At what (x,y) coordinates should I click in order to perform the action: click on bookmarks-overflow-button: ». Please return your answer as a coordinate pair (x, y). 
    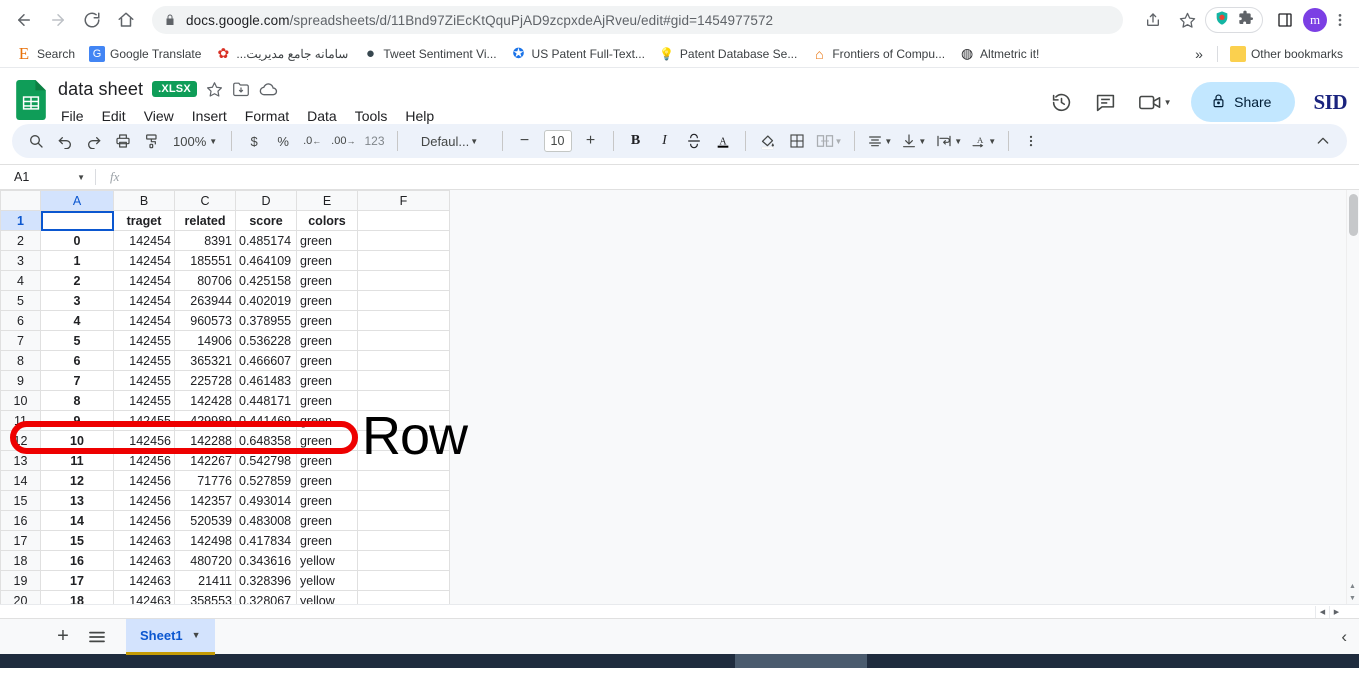
    Looking at the image, I should click on (1199, 54).